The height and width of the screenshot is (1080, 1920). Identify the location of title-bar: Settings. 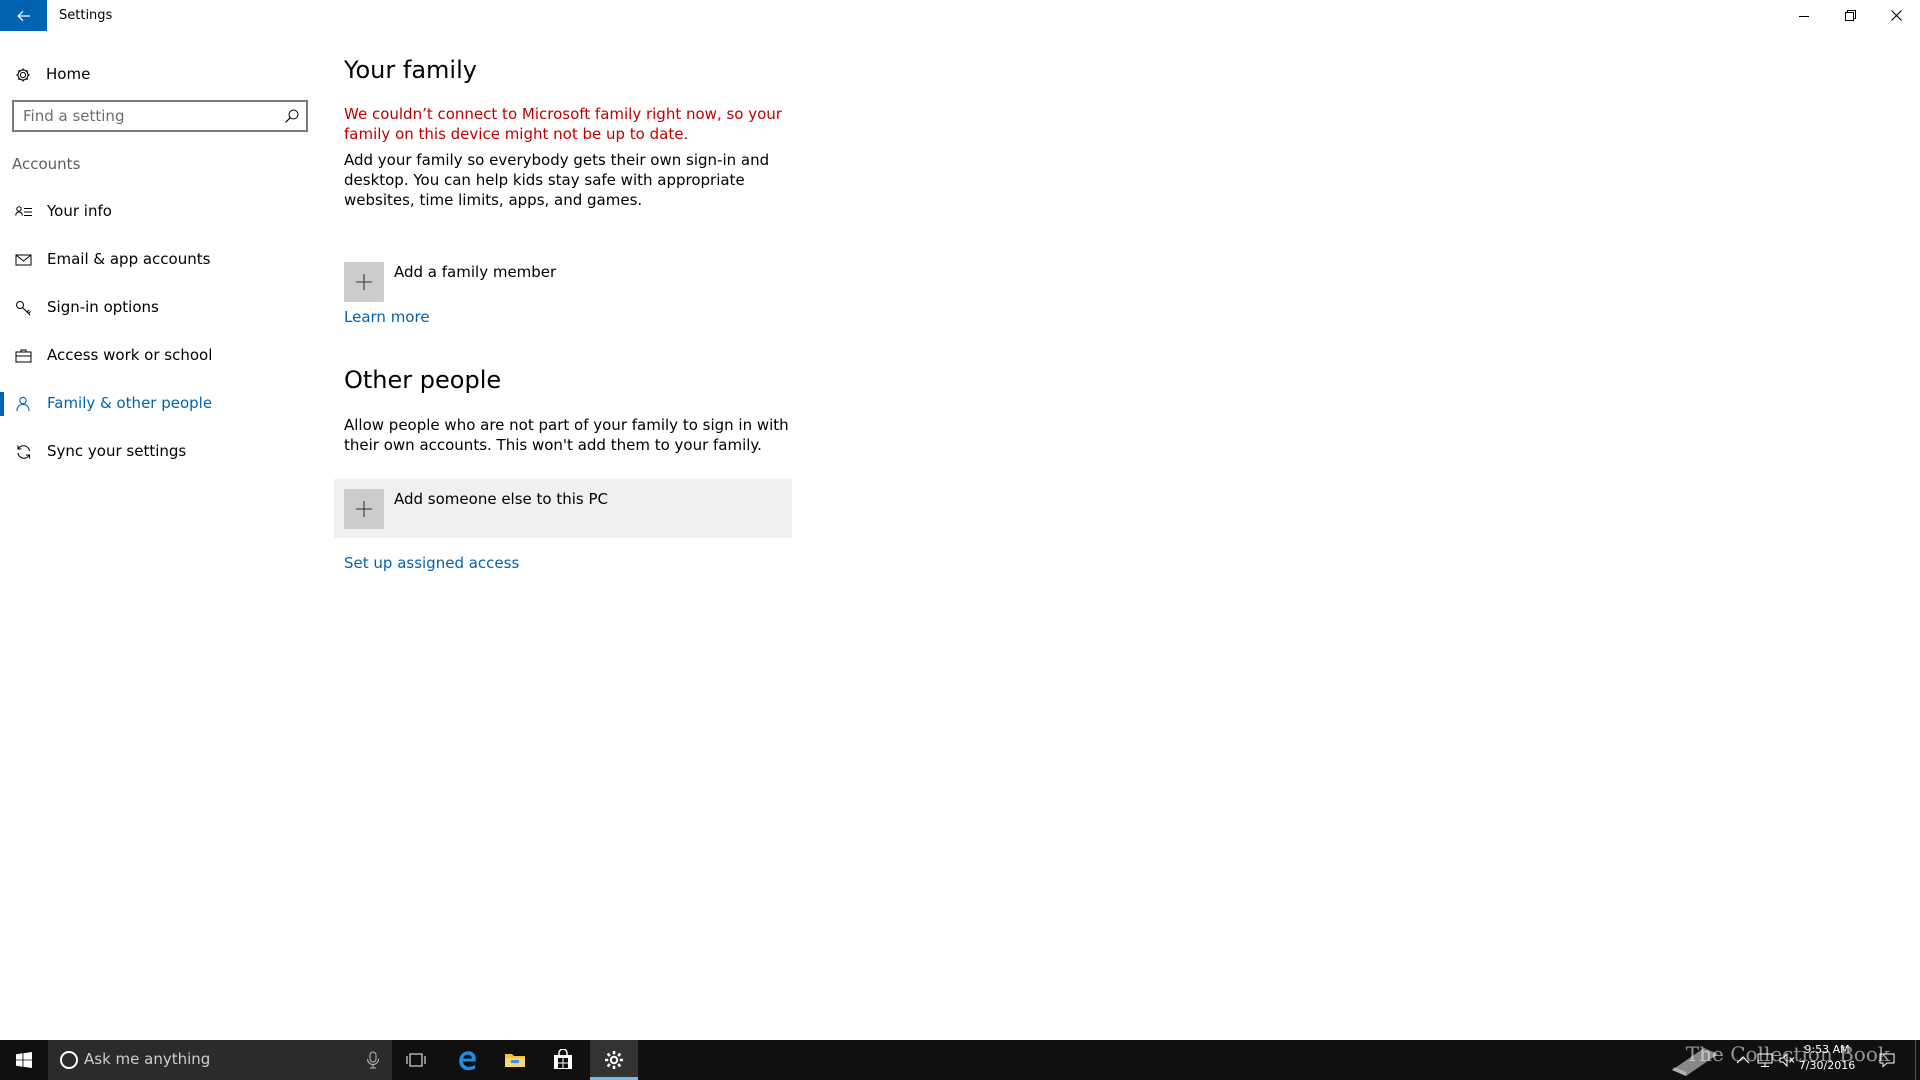
(960, 19).